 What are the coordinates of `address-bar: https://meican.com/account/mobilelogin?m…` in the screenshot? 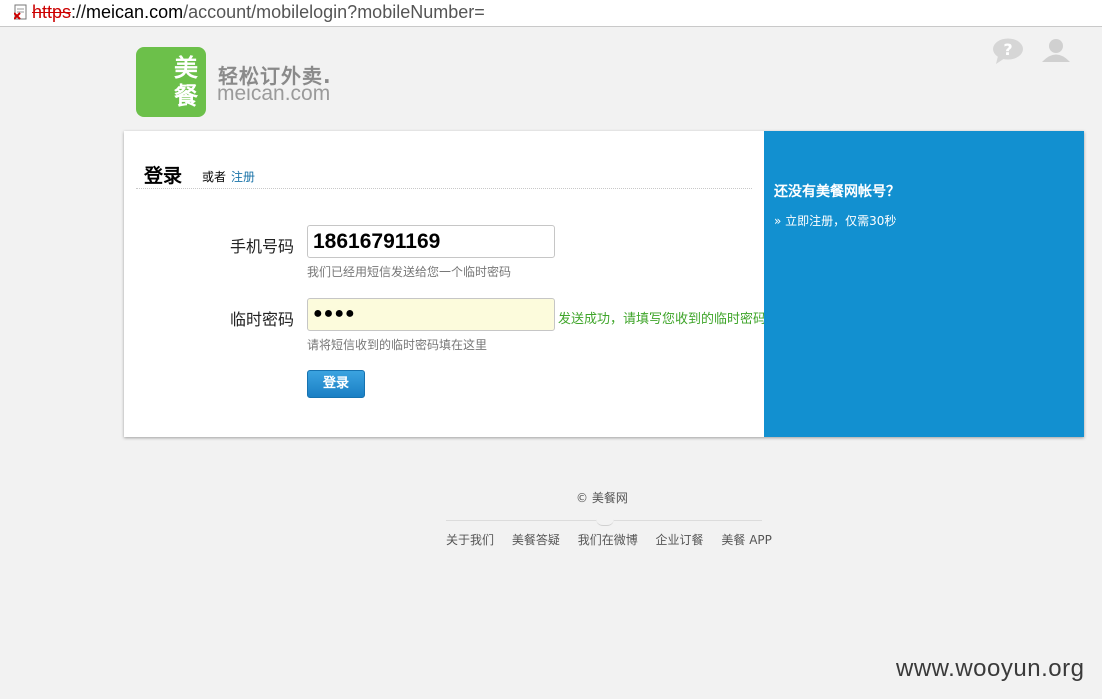 It's located at (551, 13).